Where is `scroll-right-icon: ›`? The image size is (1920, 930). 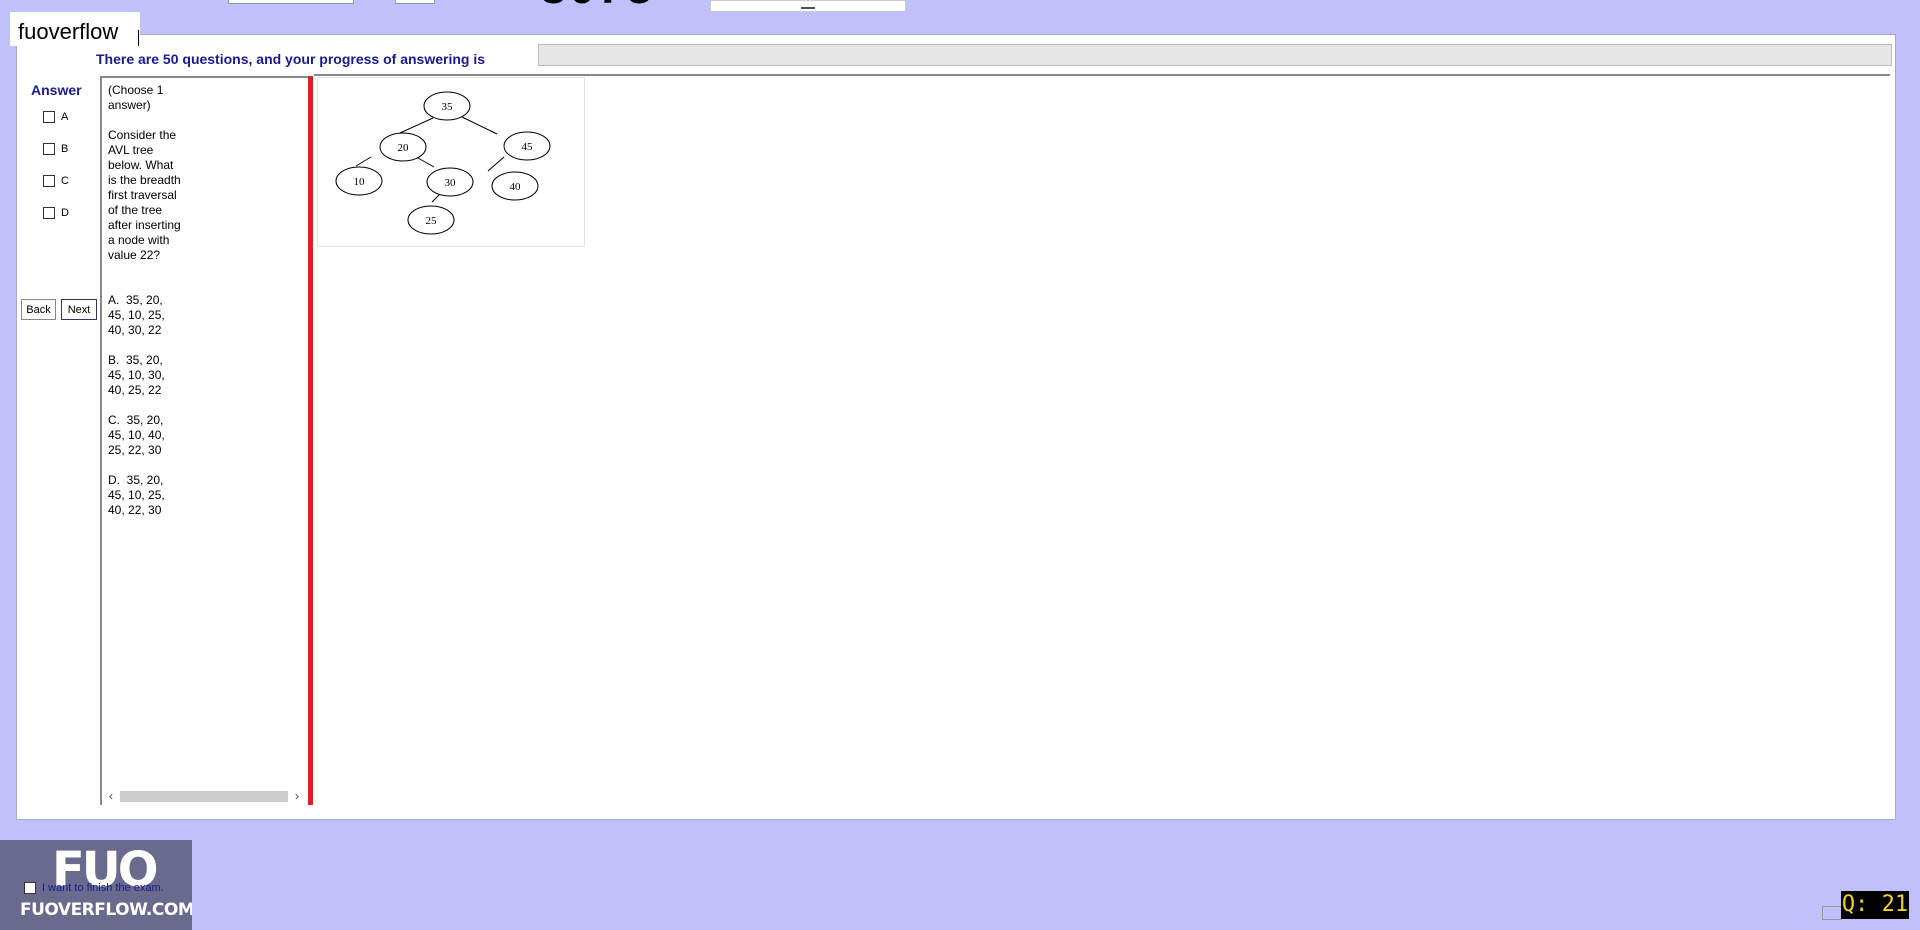
scroll-right-icon: › is located at coordinates (297, 796).